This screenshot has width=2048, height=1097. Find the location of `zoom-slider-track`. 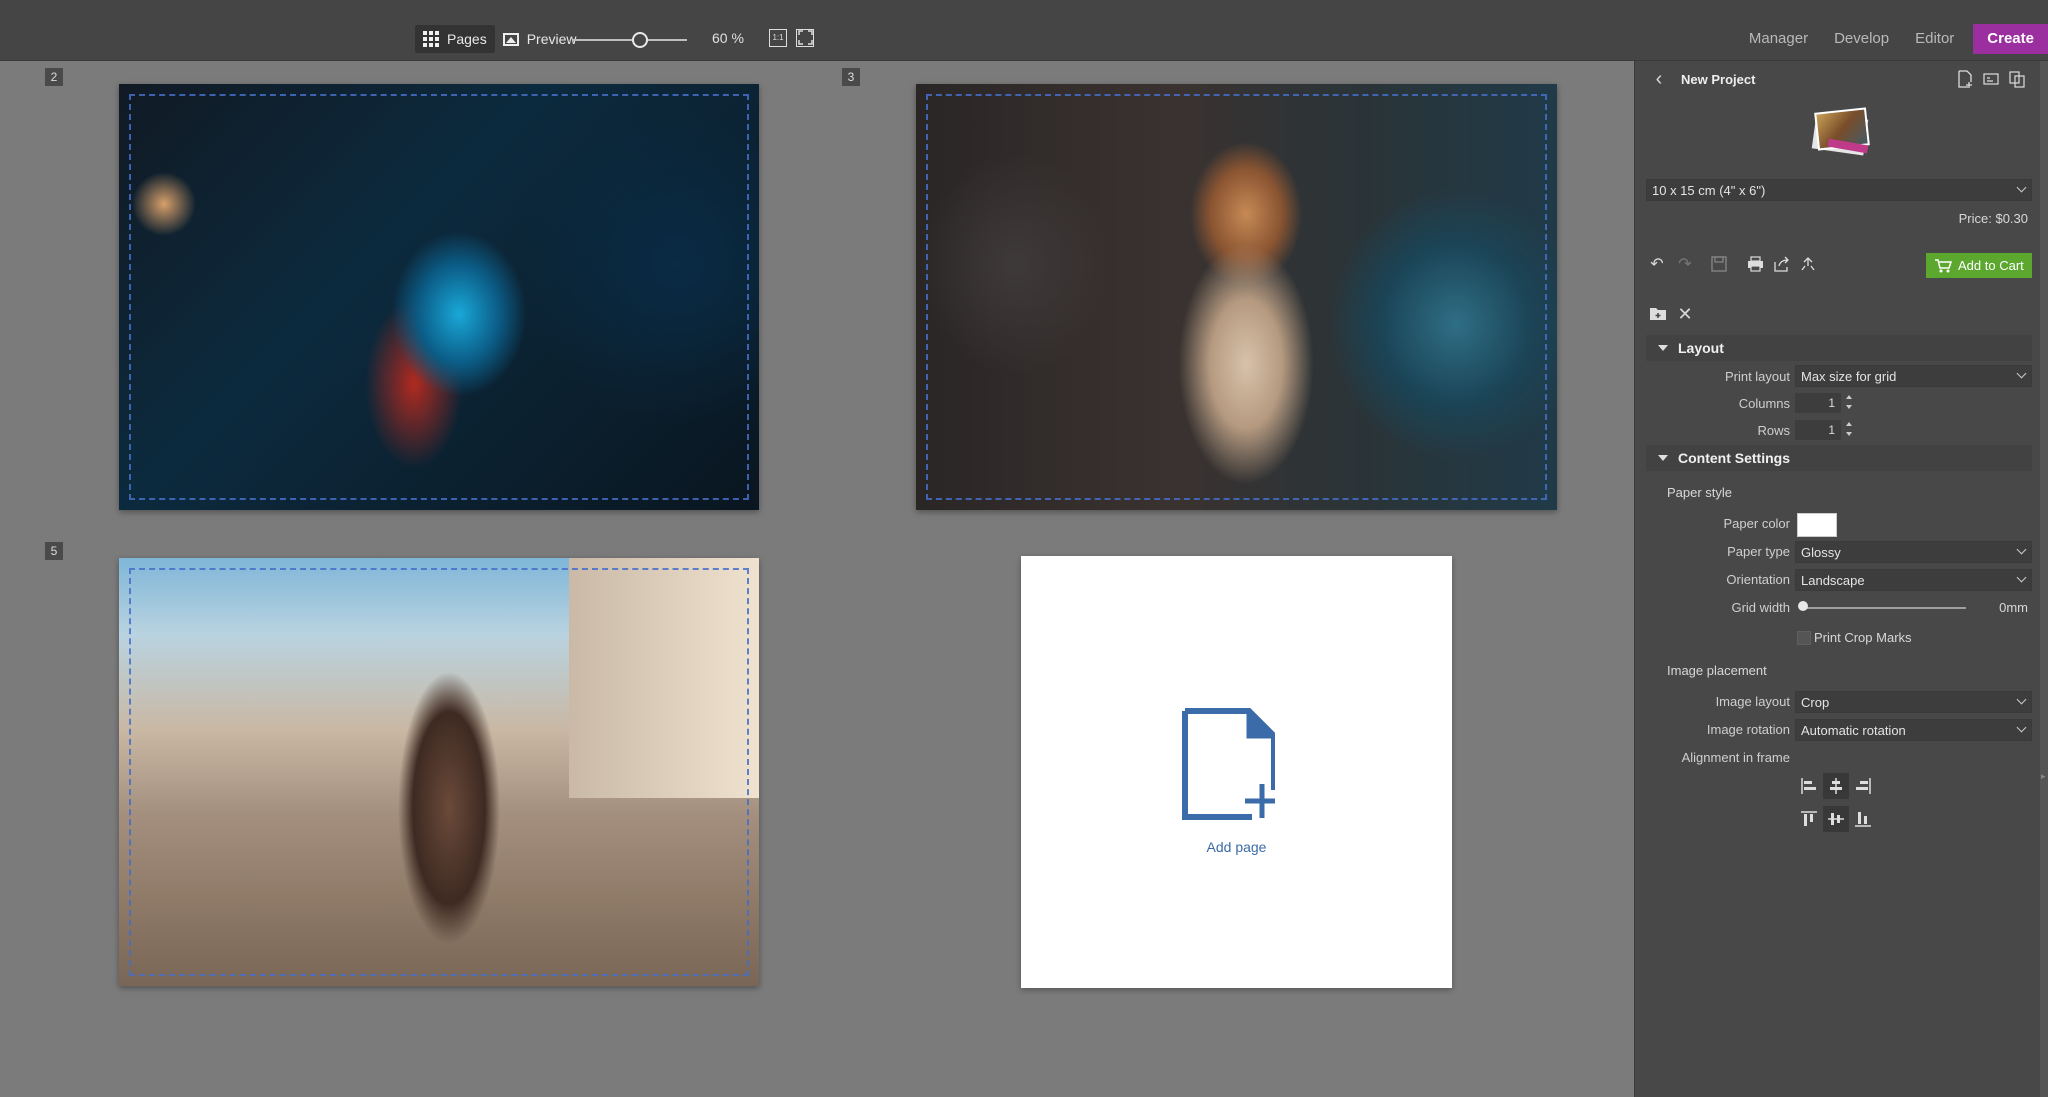

zoom-slider-track is located at coordinates (629, 40).